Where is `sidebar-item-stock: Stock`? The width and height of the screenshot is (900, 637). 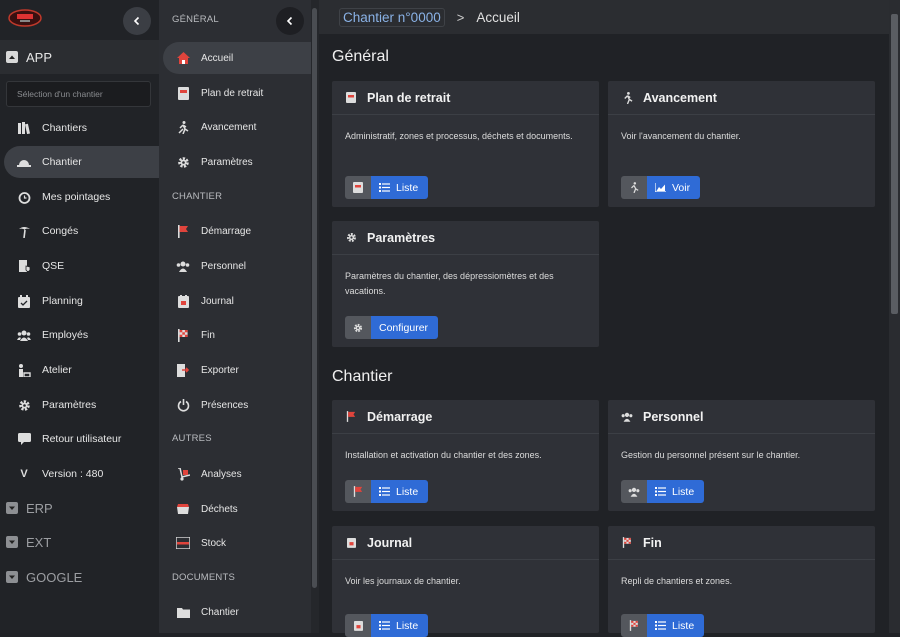 sidebar-item-stock: Stock is located at coordinates (235, 543).